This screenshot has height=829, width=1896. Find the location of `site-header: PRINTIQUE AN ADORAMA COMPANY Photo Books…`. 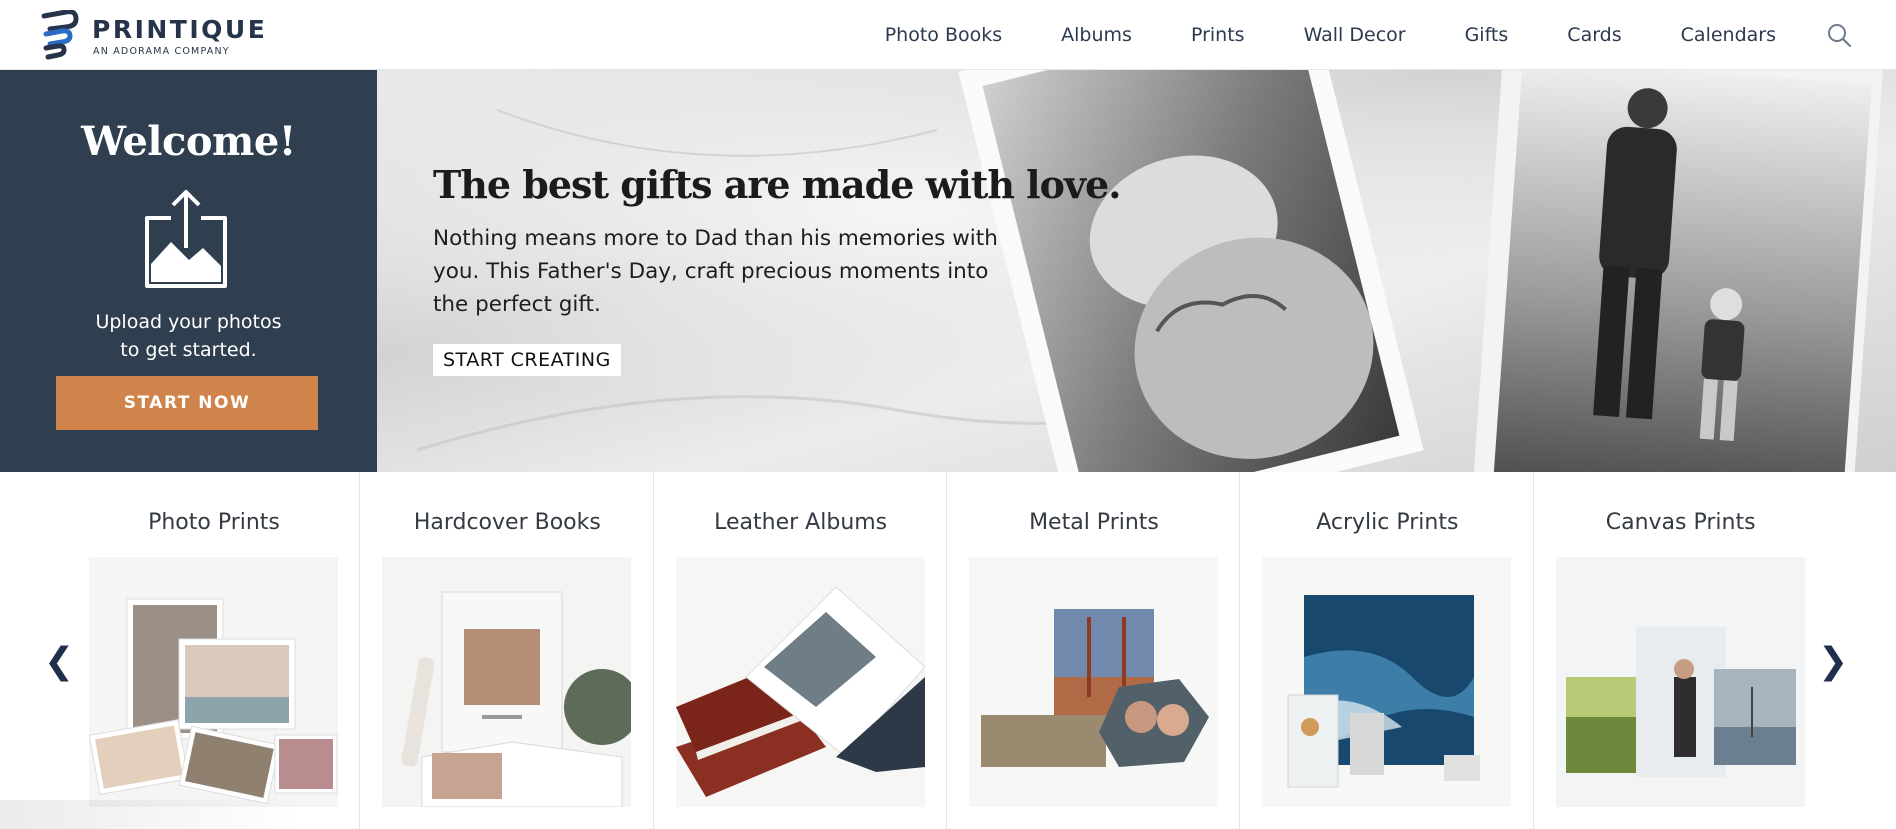

site-header: PRINTIQUE AN ADORAMA COMPANY Photo Books… is located at coordinates (948, 35).